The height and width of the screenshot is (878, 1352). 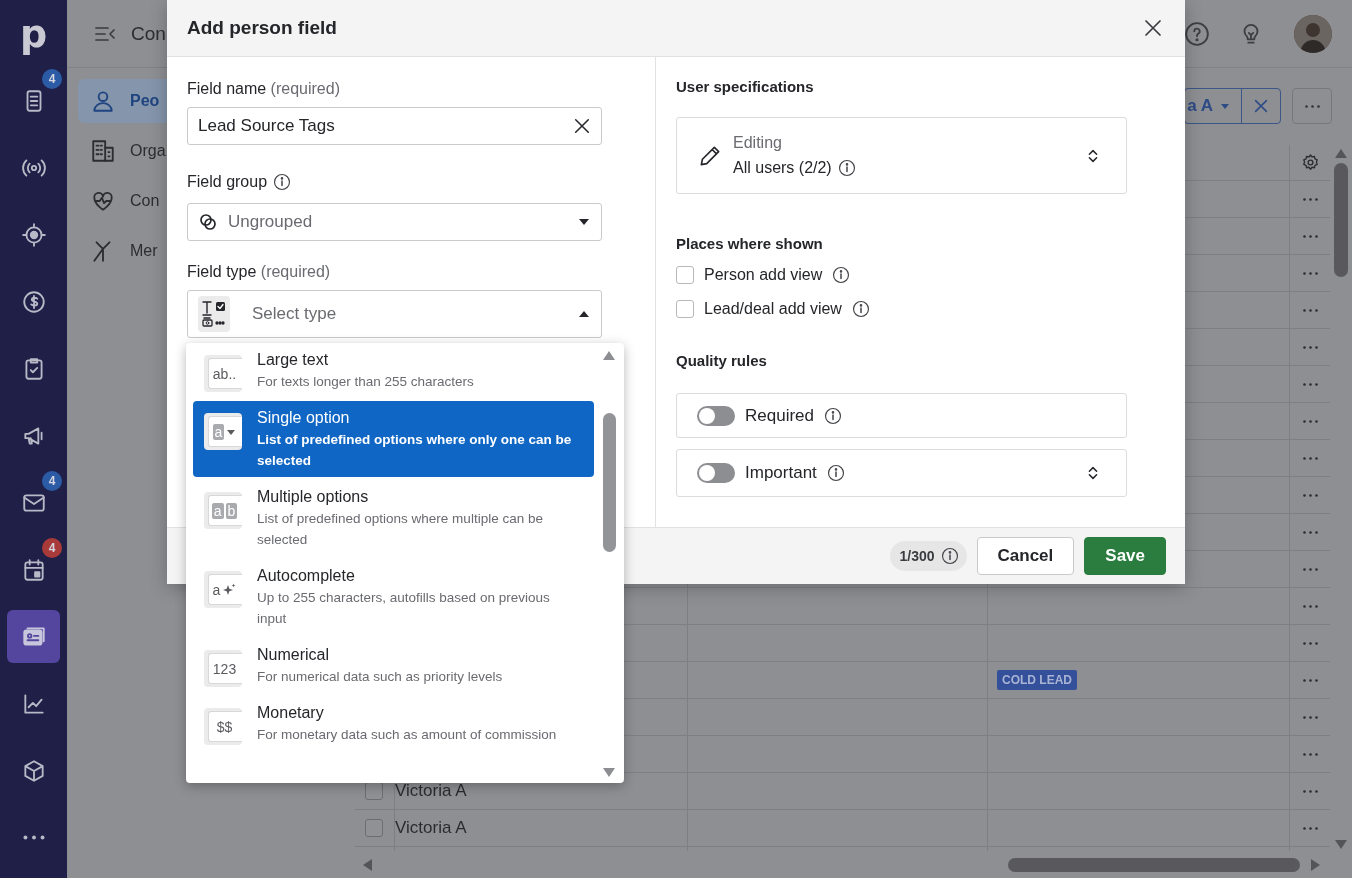 What do you see at coordinates (223, 431) in the screenshot?
I see `type-icon: a` at bounding box center [223, 431].